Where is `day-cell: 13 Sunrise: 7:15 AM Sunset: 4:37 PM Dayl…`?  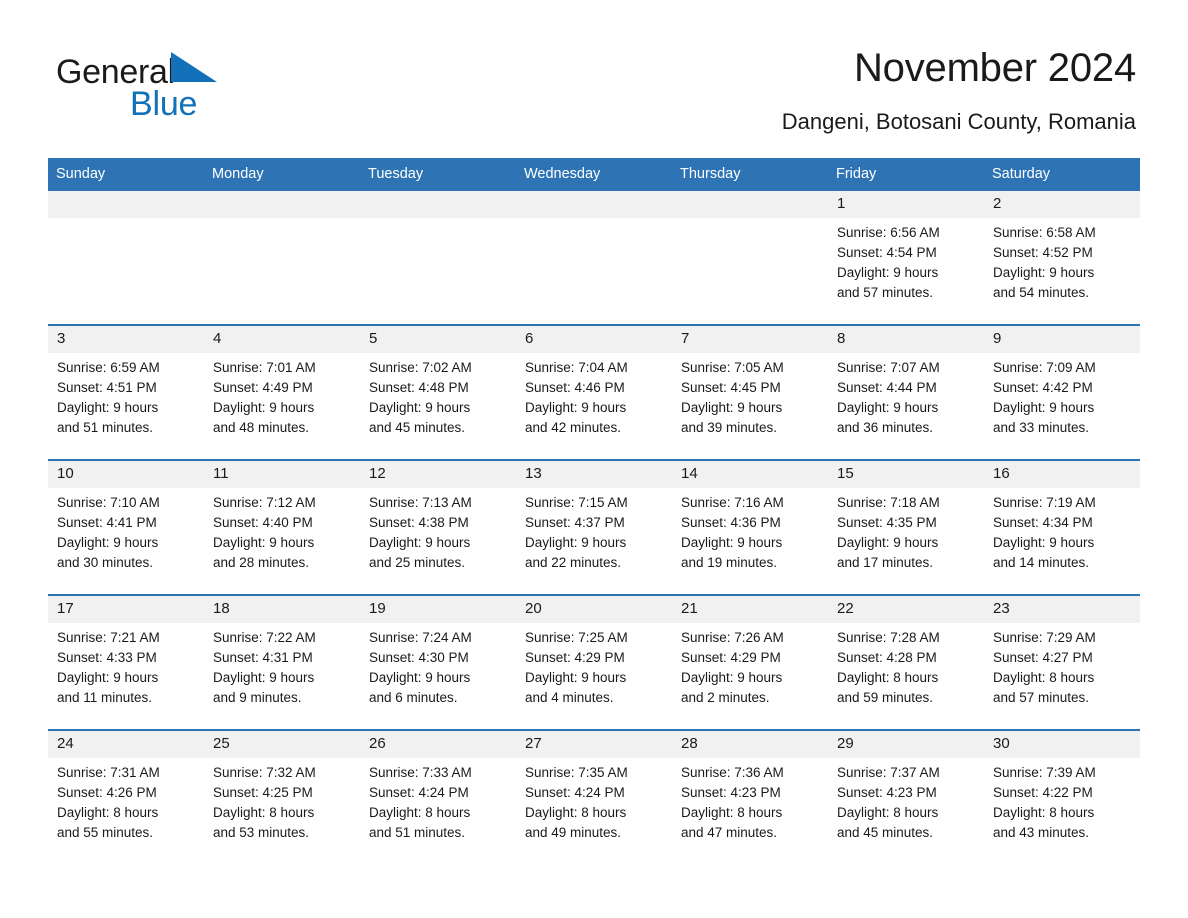
day-cell: 13 Sunrise: 7:15 AM Sunset: 4:37 PM Dayl… is located at coordinates (594, 527).